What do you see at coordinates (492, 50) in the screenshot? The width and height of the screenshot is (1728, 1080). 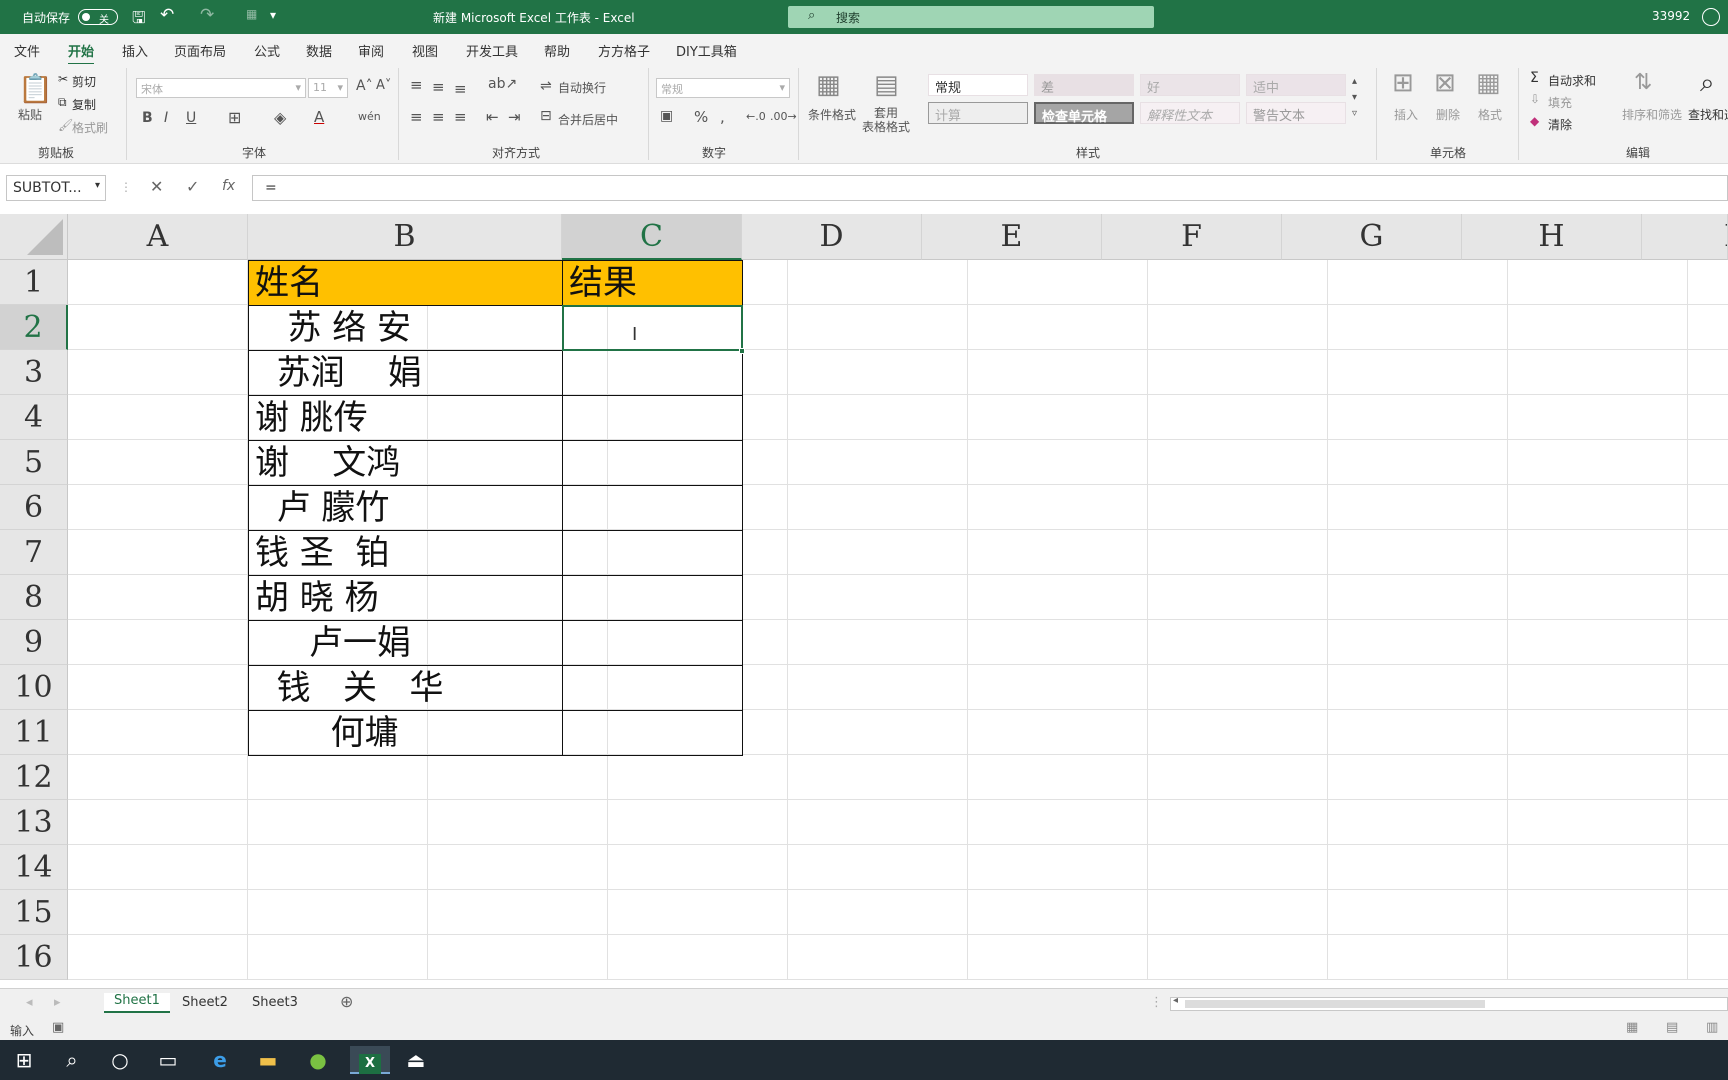 I see `tab-developer: 开发工具` at bounding box center [492, 50].